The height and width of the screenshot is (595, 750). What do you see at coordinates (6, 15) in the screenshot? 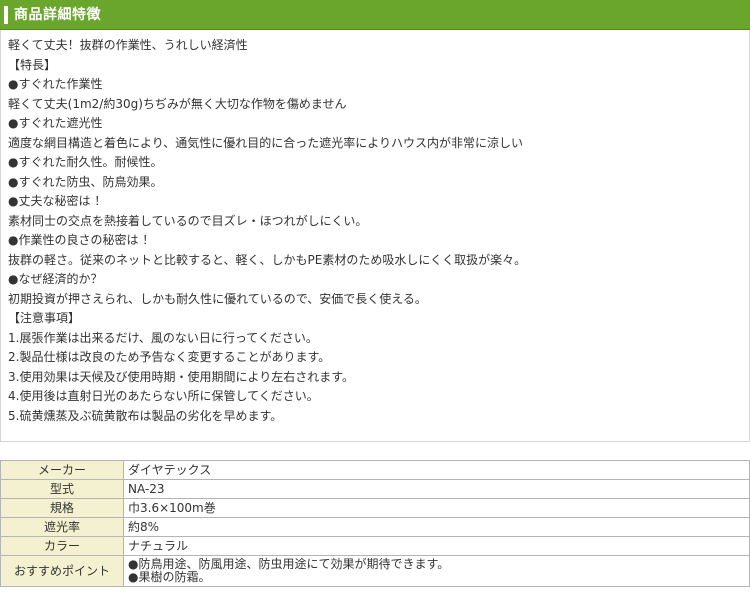
I see `header-accent-bar` at bounding box center [6, 15].